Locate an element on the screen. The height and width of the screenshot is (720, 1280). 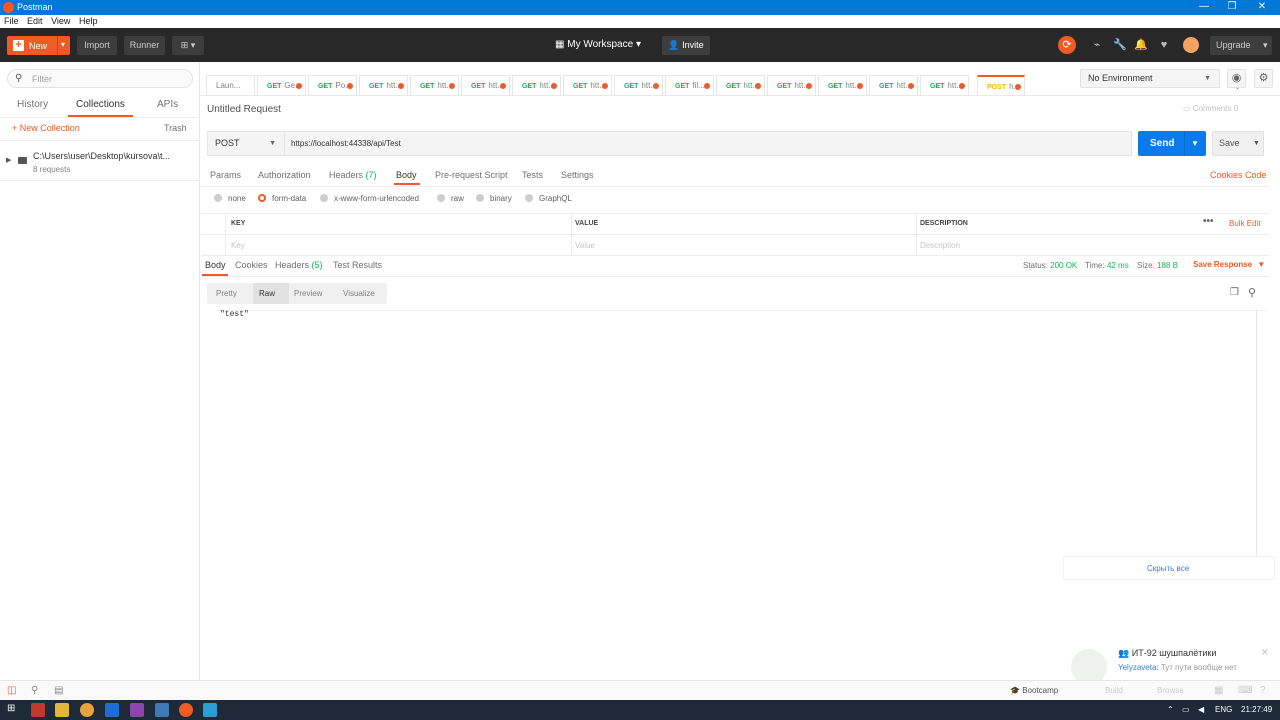
upgrade-button: Upgrade ▾ is located at coordinates (1241, 45).